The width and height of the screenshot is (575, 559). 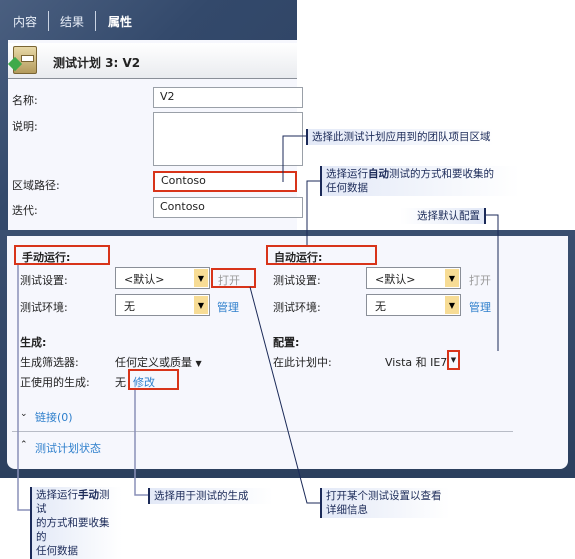 What do you see at coordinates (385, 503) in the screenshot?
I see `callout-open-settings: 打开某个测试设置以查看 详细信息` at bounding box center [385, 503].